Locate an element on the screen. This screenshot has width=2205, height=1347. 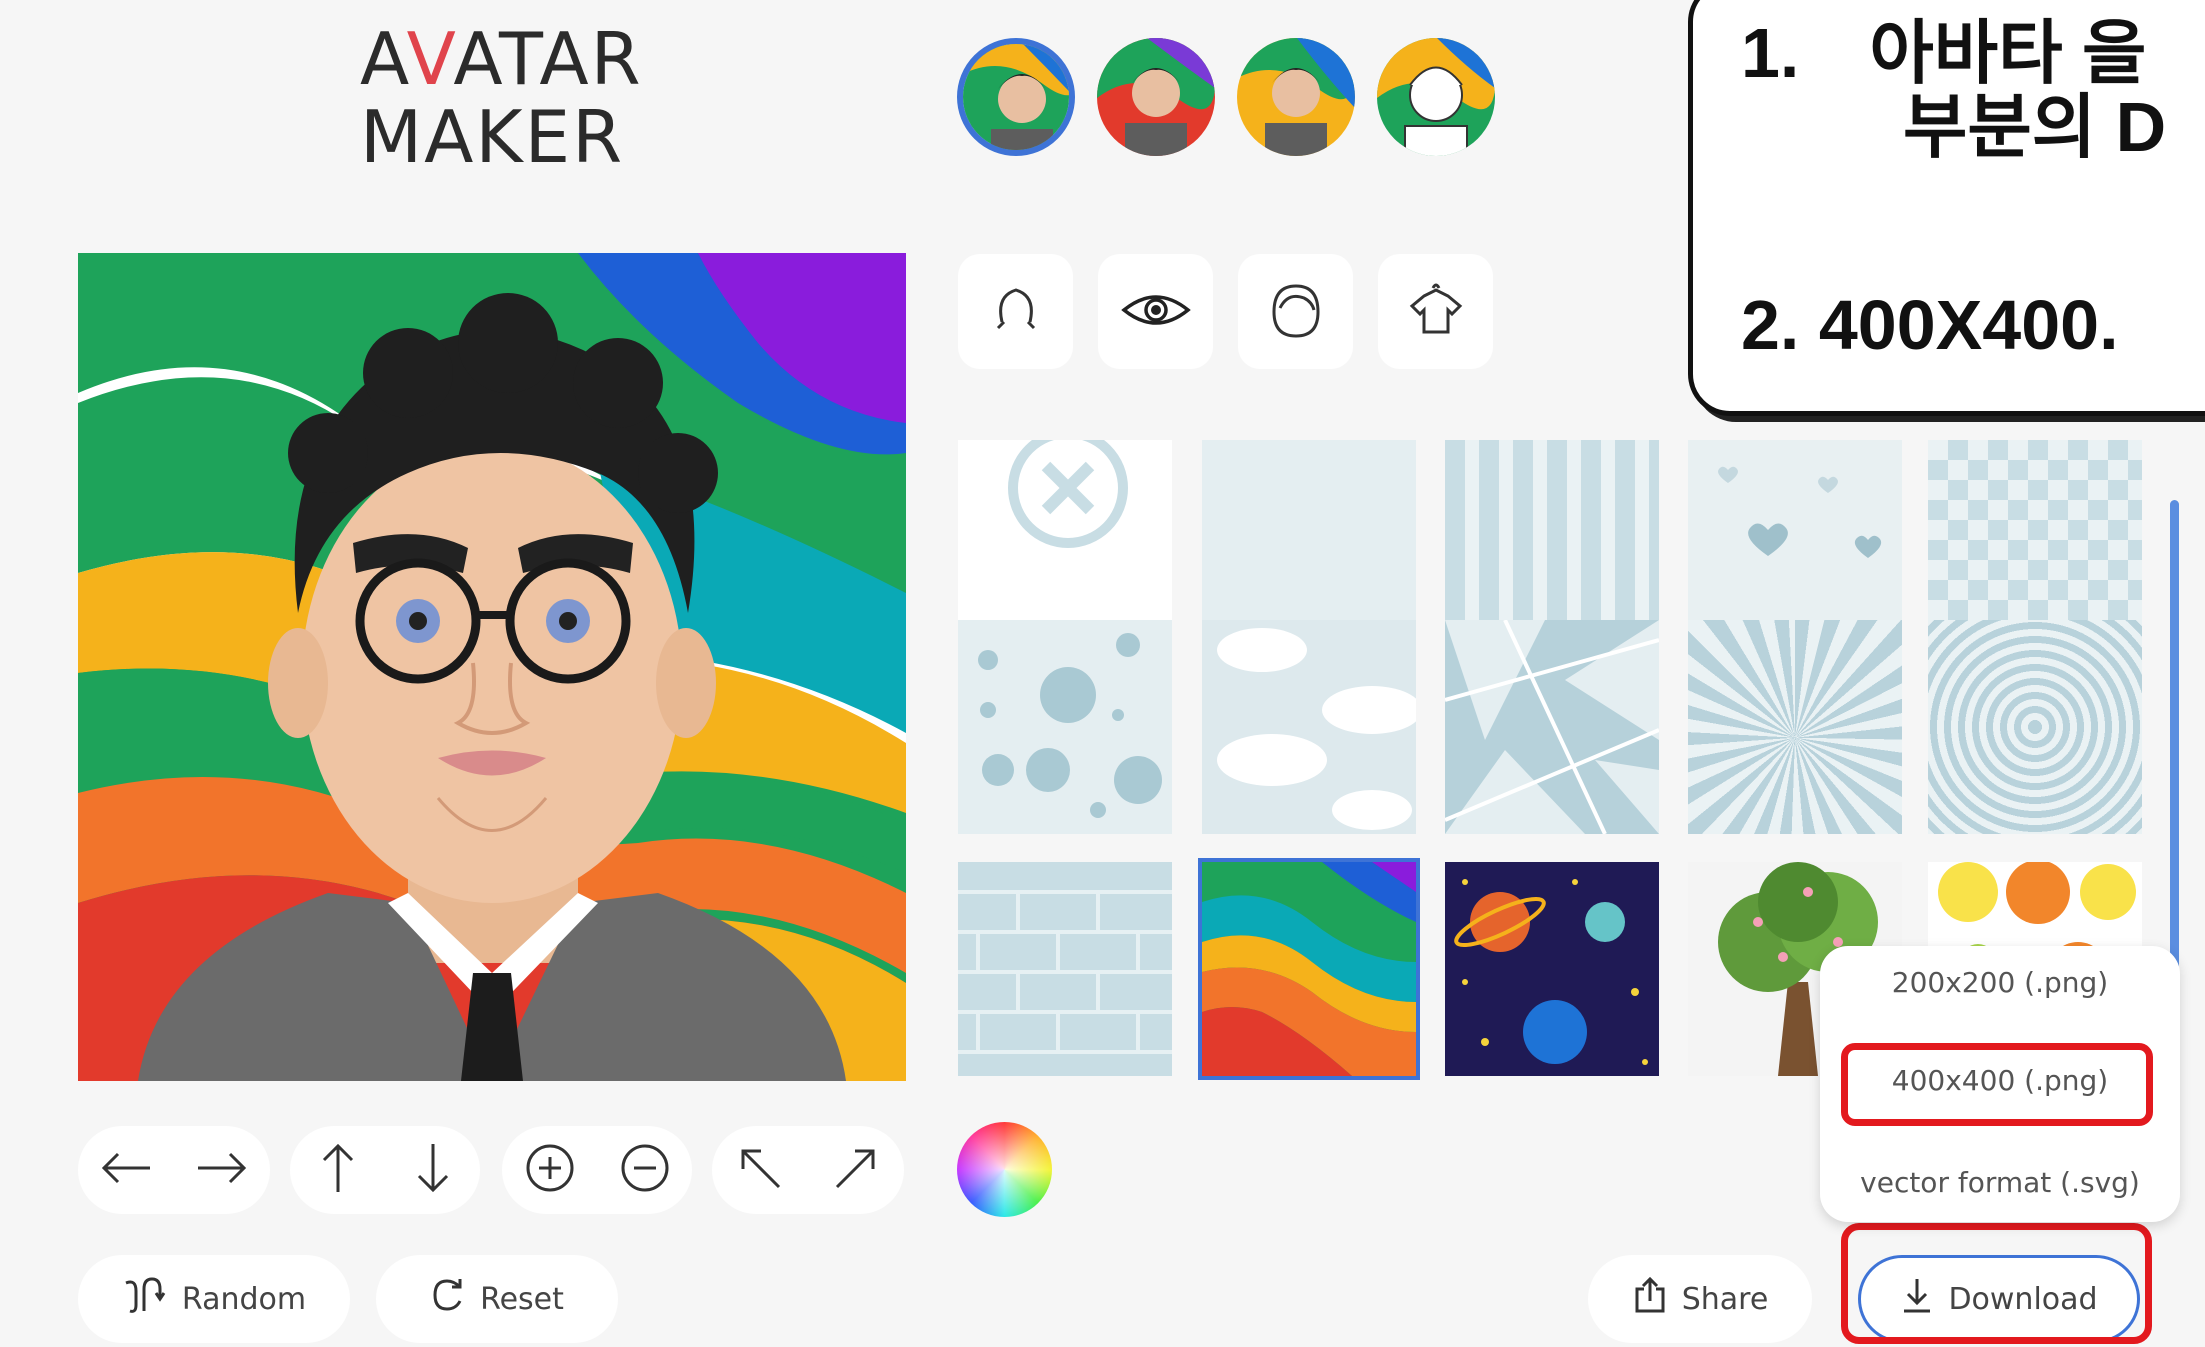
tab-face-shape is located at coordinates (1015, 311).